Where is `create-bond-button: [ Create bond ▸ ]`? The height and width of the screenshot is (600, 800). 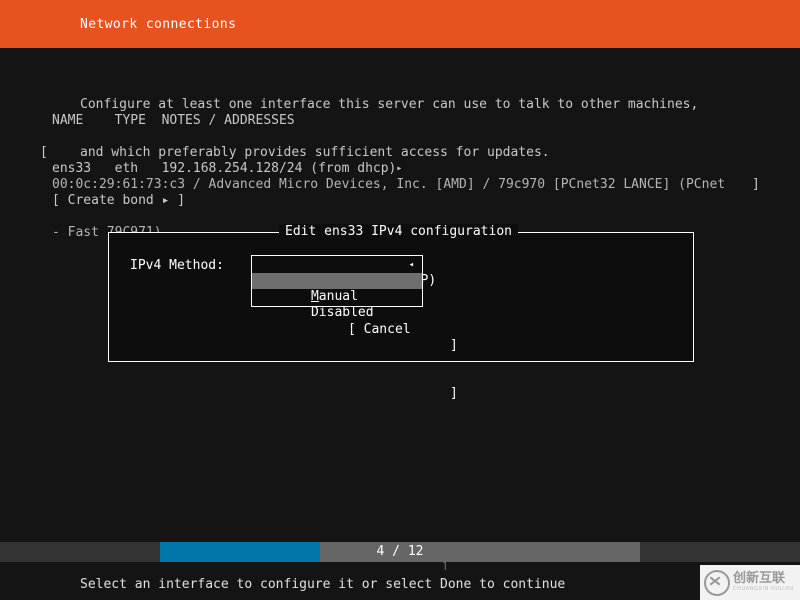
create-bond-button: [ Create bond ▸ ] is located at coordinates (118, 201).